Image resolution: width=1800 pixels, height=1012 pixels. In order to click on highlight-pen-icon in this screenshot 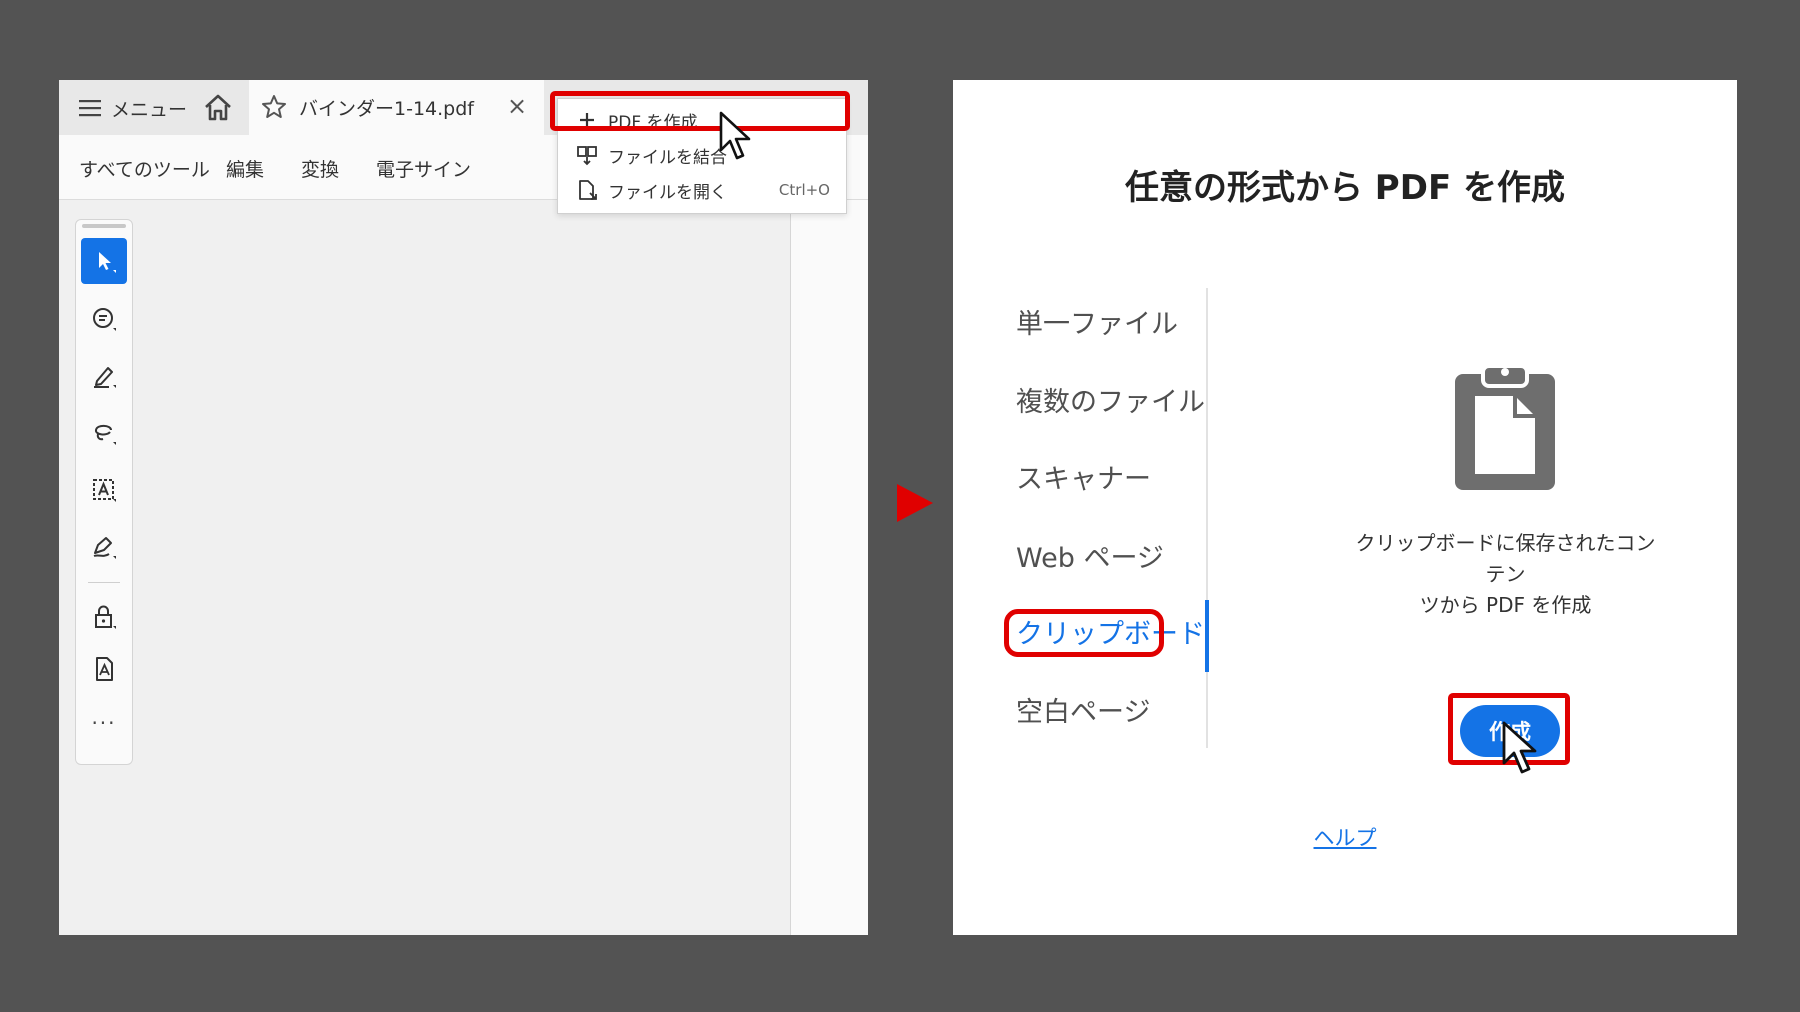, I will do `click(105, 377)`.